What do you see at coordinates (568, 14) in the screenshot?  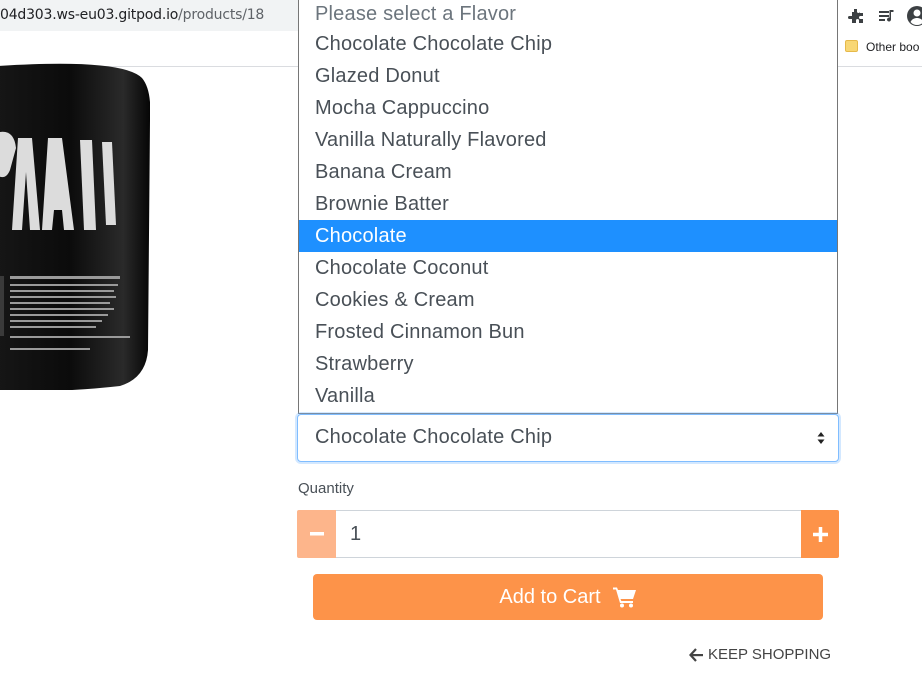 I see `flavor-option: Please select a Flavor` at bounding box center [568, 14].